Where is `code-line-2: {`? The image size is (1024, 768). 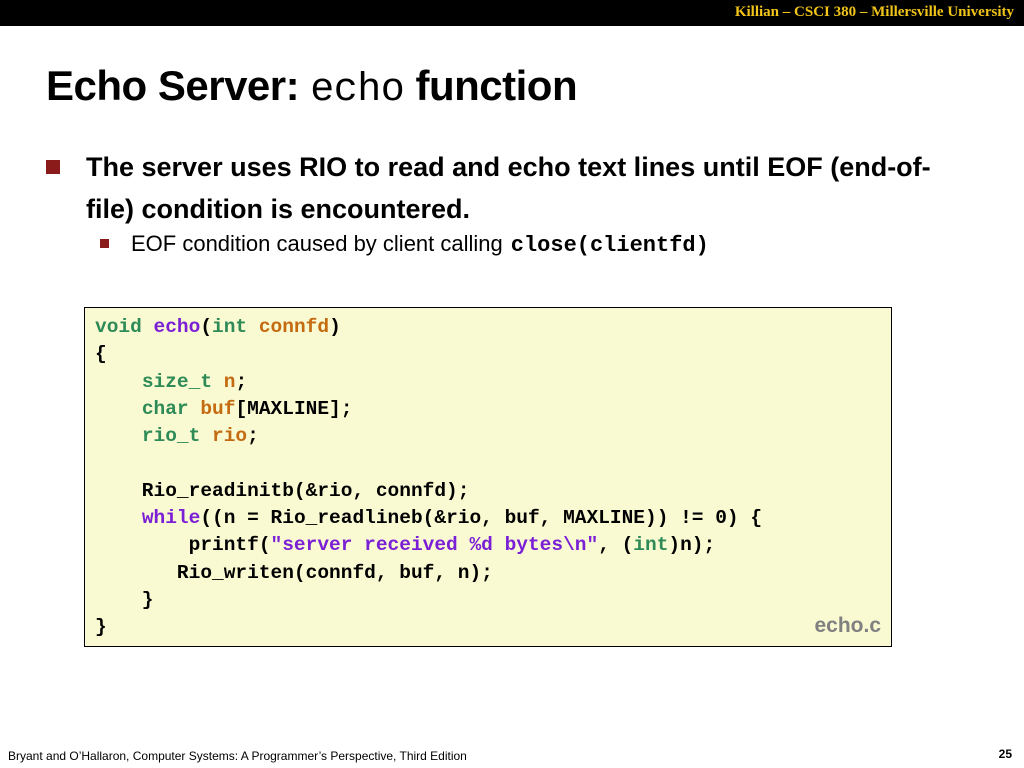 code-line-2: { is located at coordinates (101, 354).